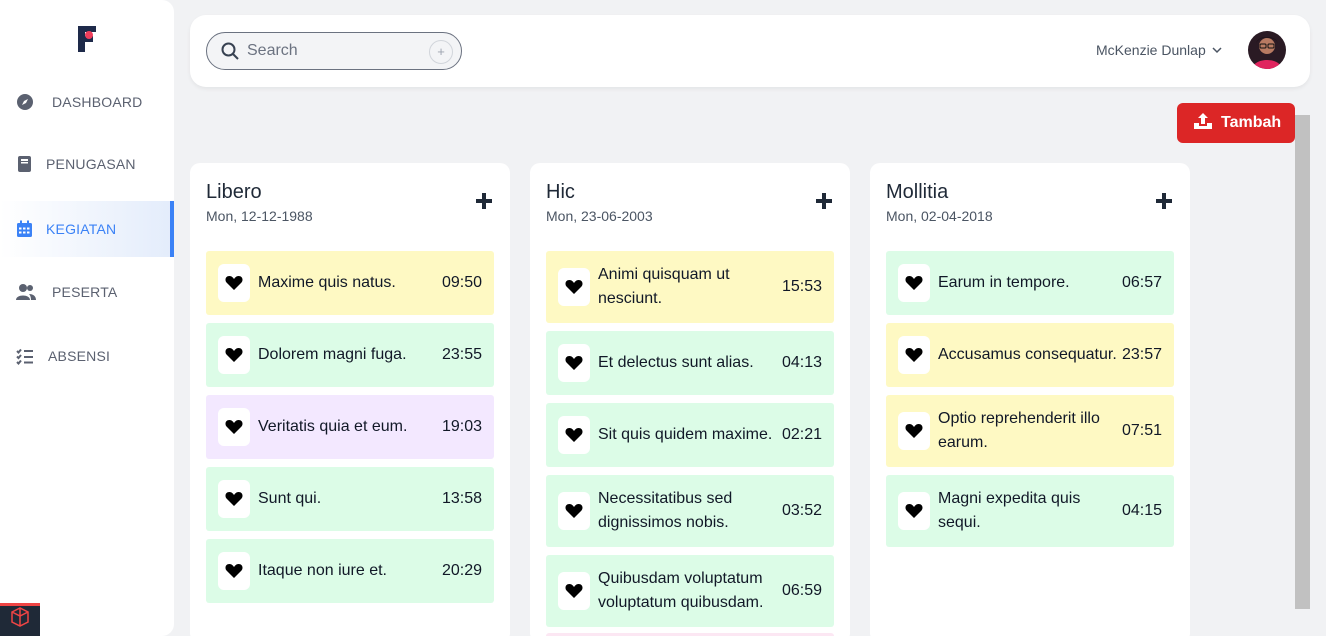 Image resolution: width=1326 pixels, height=636 pixels. Describe the element at coordinates (333, 426) in the screenshot. I see `task-name: Veritatis quia et eum.` at that location.